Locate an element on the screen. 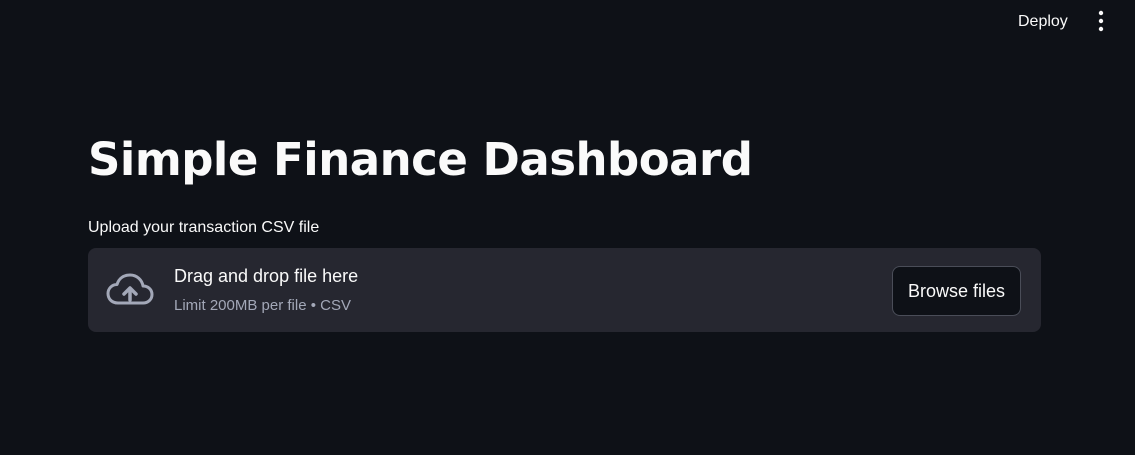 The height and width of the screenshot is (455, 1135). file-uploader-label: Upload your transaction CSV file is located at coordinates (204, 227).